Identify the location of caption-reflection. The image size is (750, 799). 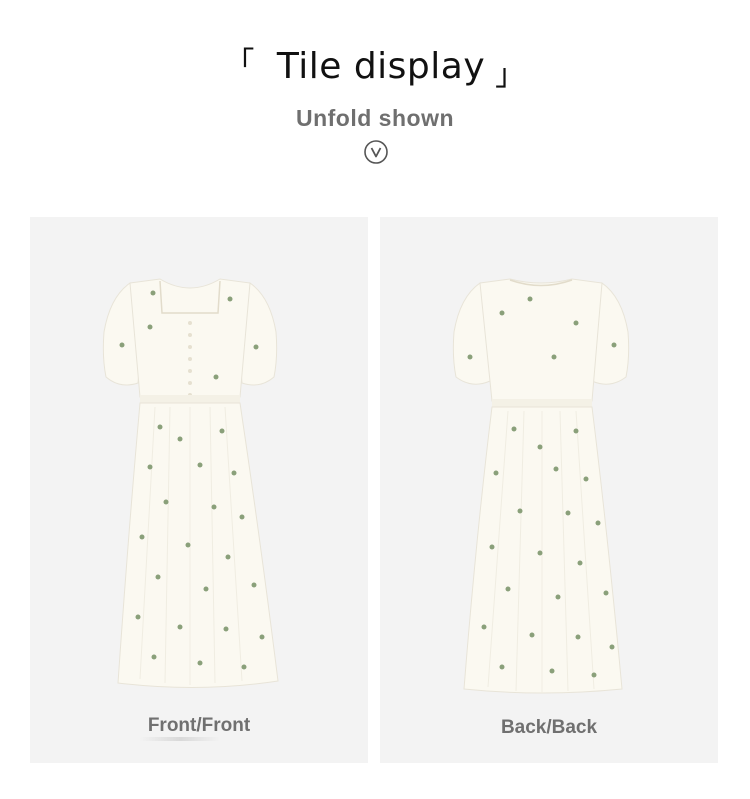
(180, 739).